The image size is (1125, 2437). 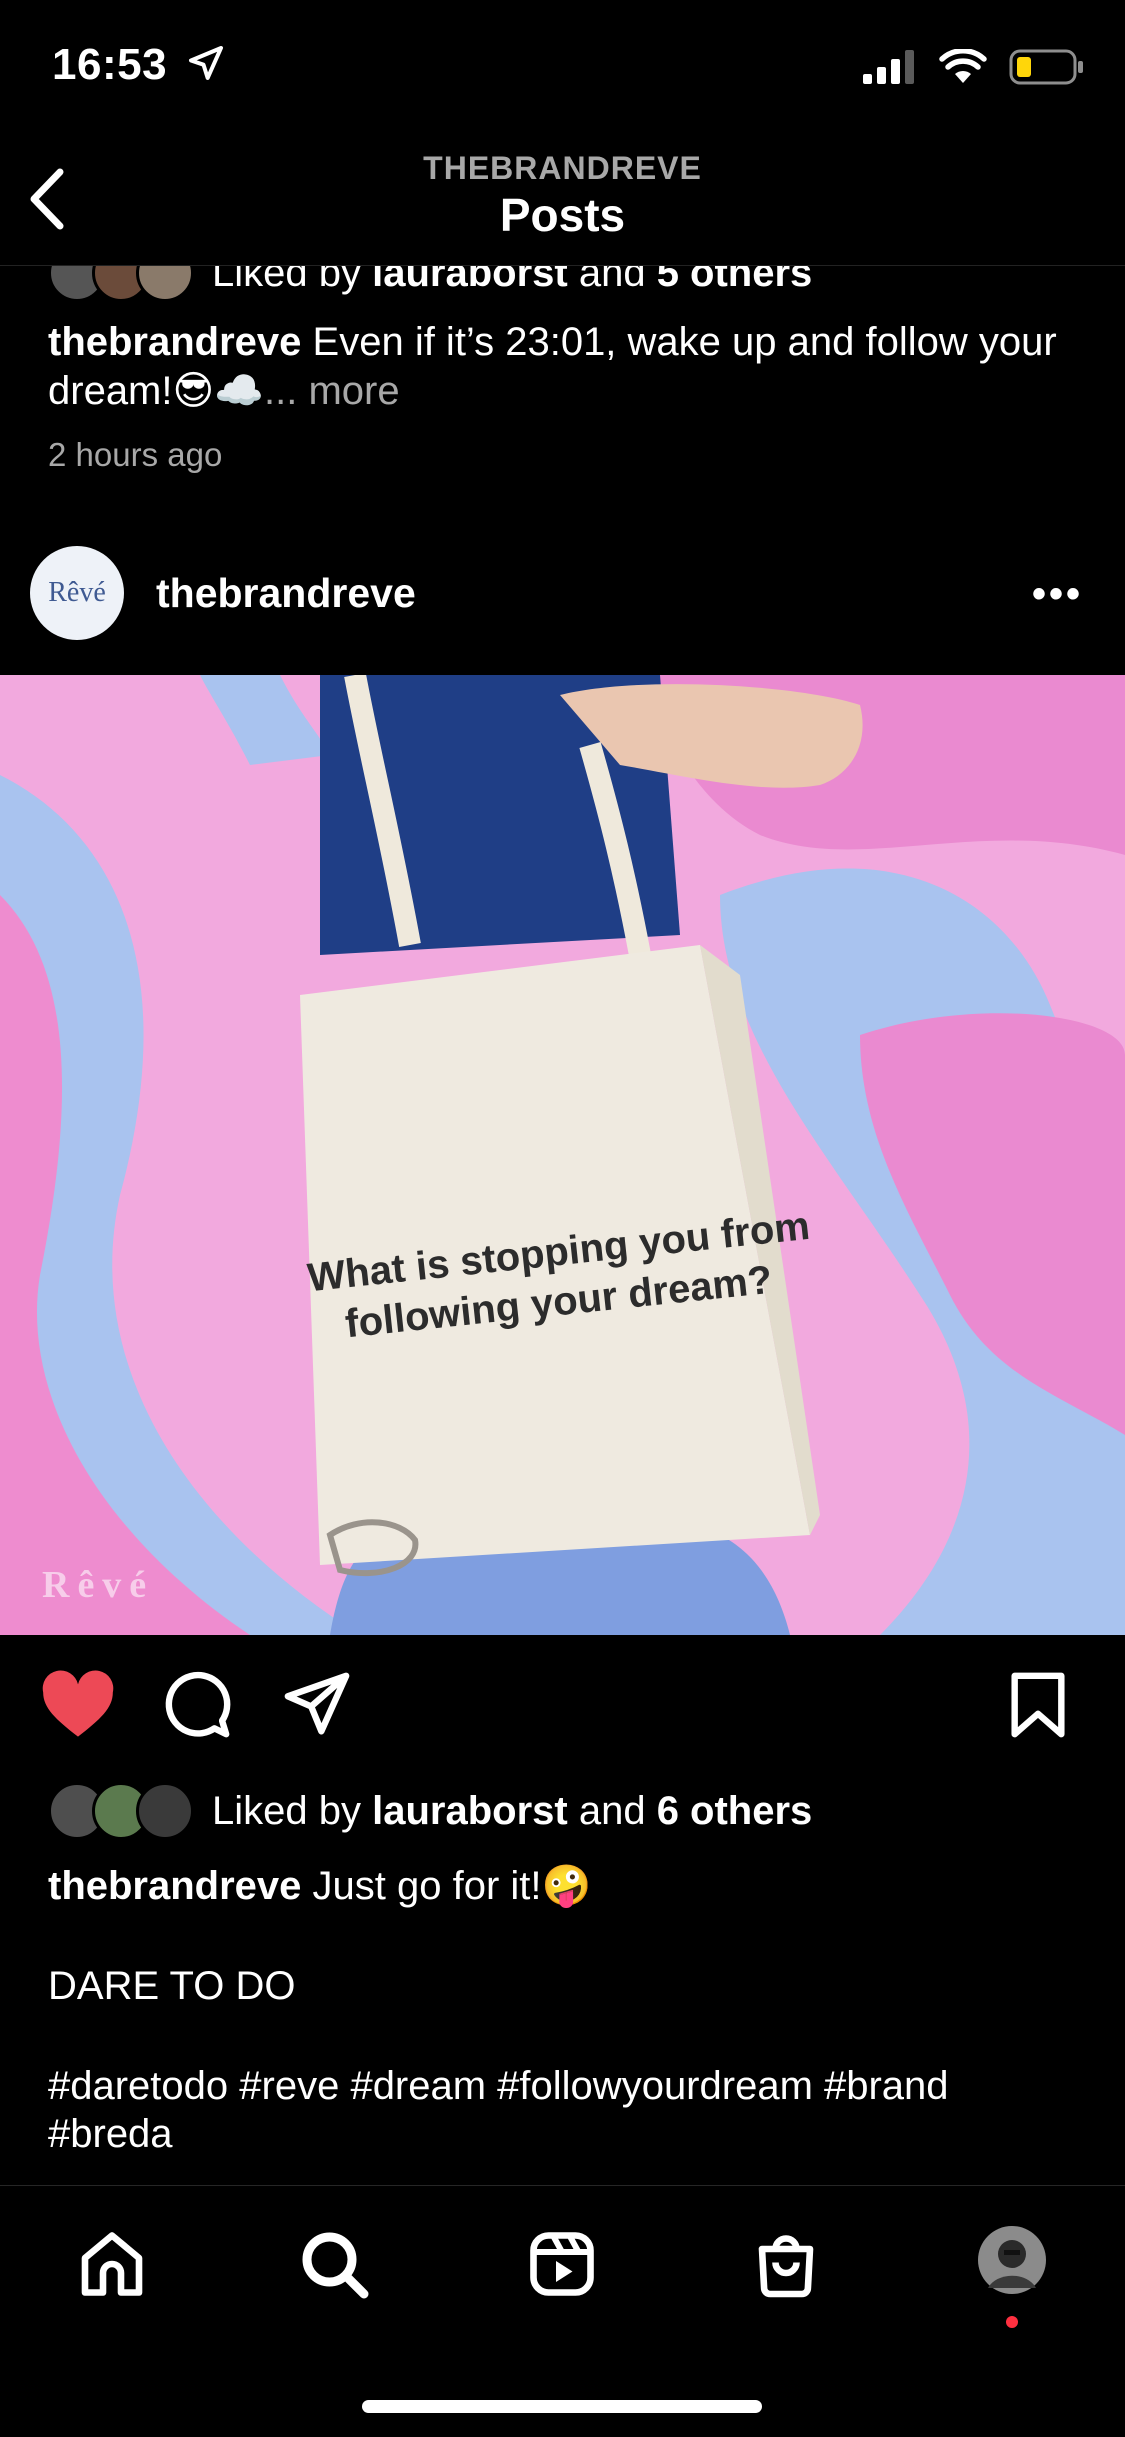 What do you see at coordinates (562, 2406) in the screenshot?
I see `home-indicator` at bounding box center [562, 2406].